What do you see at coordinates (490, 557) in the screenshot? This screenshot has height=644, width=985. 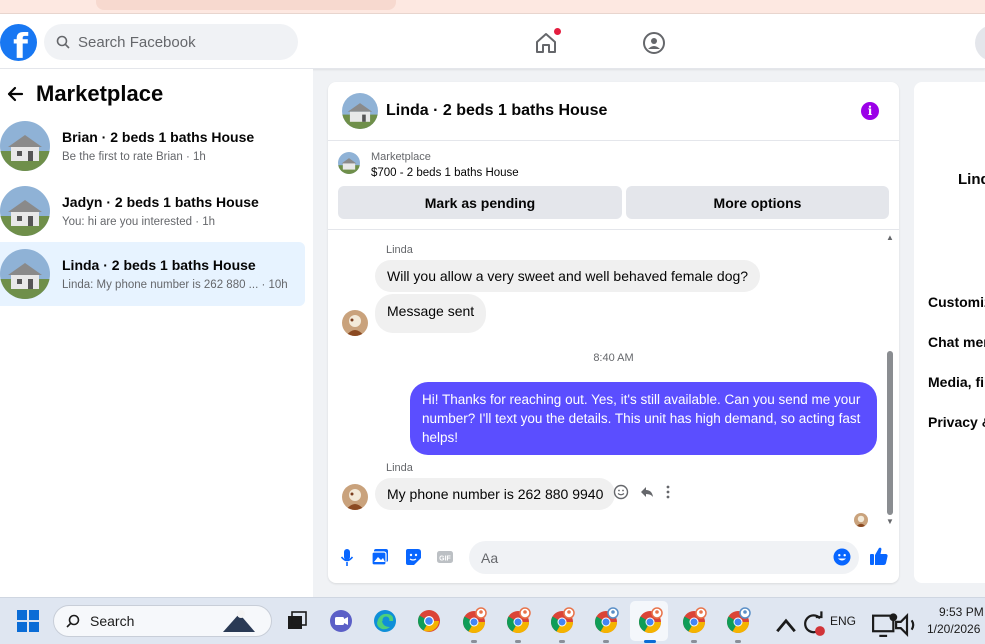 I see `message-placeholder: Aa` at bounding box center [490, 557].